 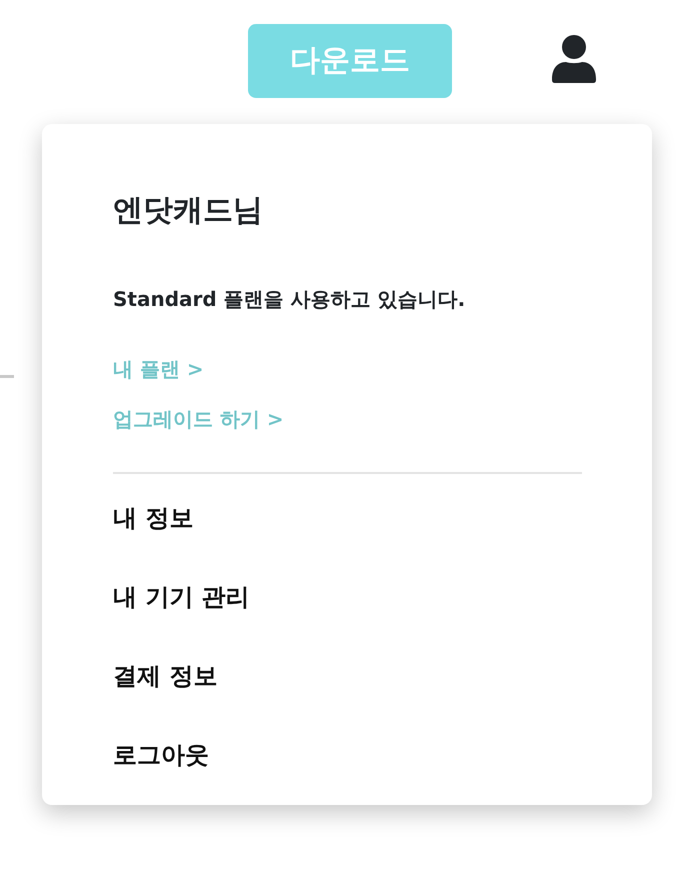 I want to click on plan-description: Standard 플랜을 사용하고 있습니다., so click(x=289, y=299).